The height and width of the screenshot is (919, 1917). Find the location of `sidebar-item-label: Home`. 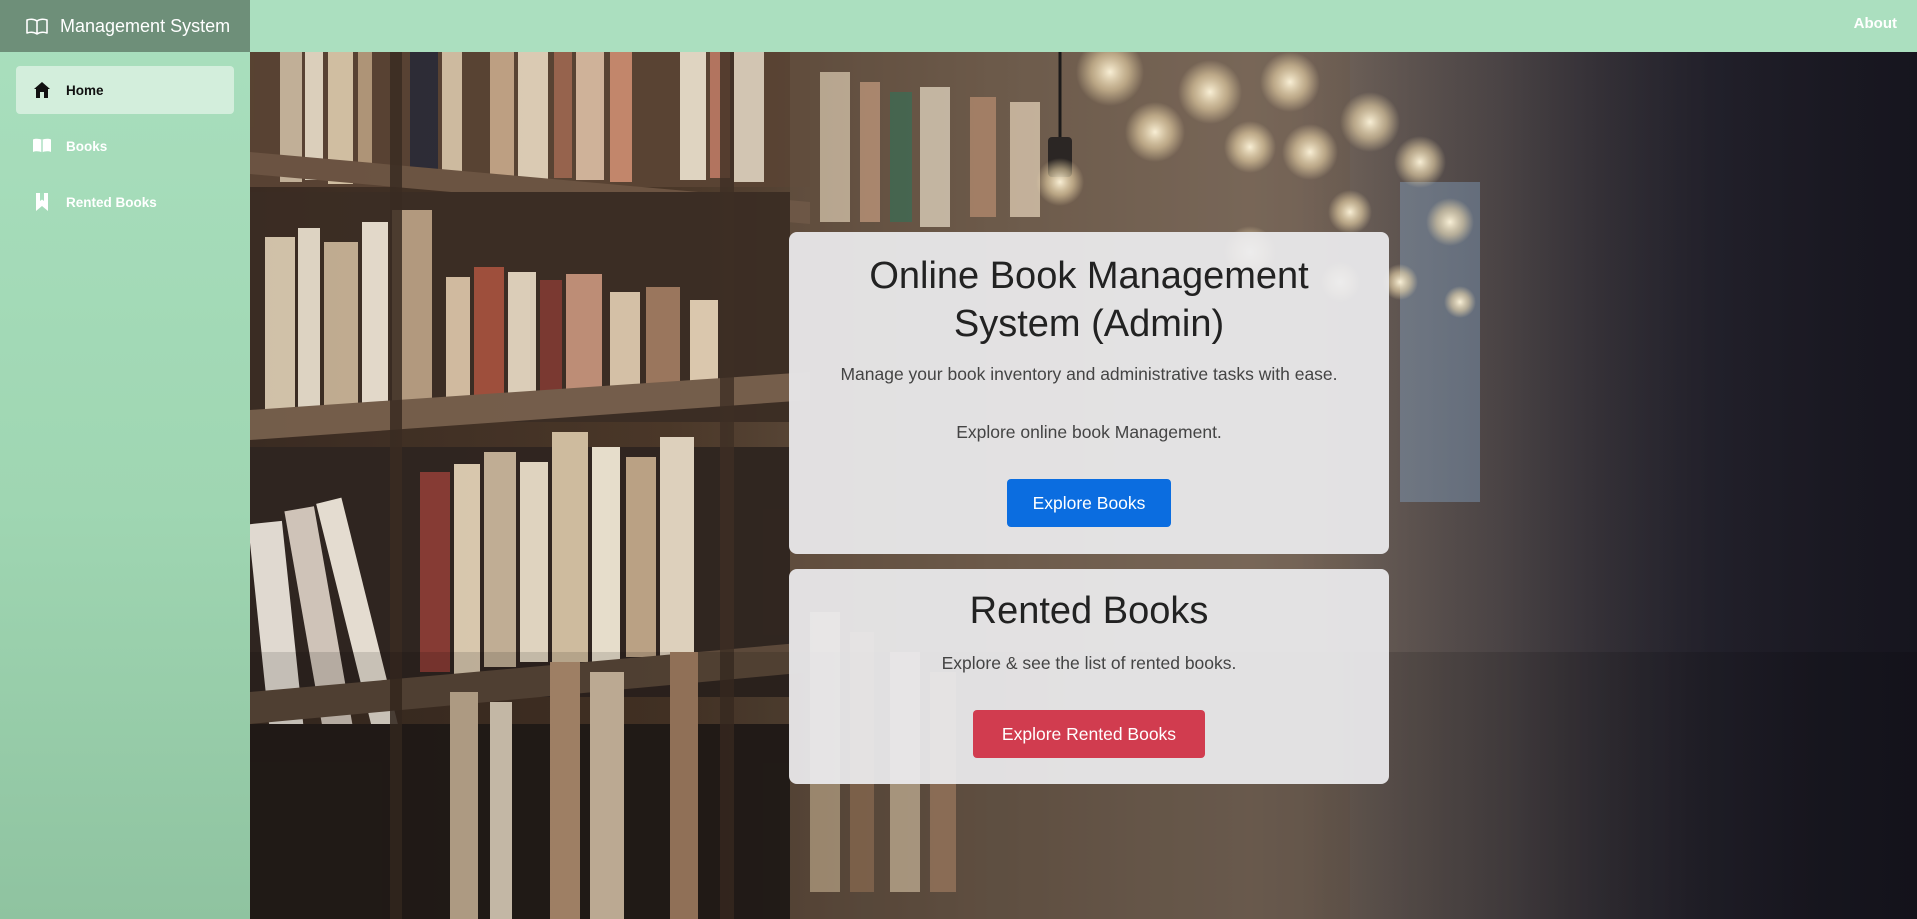

sidebar-item-label: Home is located at coordinates (85, 90).